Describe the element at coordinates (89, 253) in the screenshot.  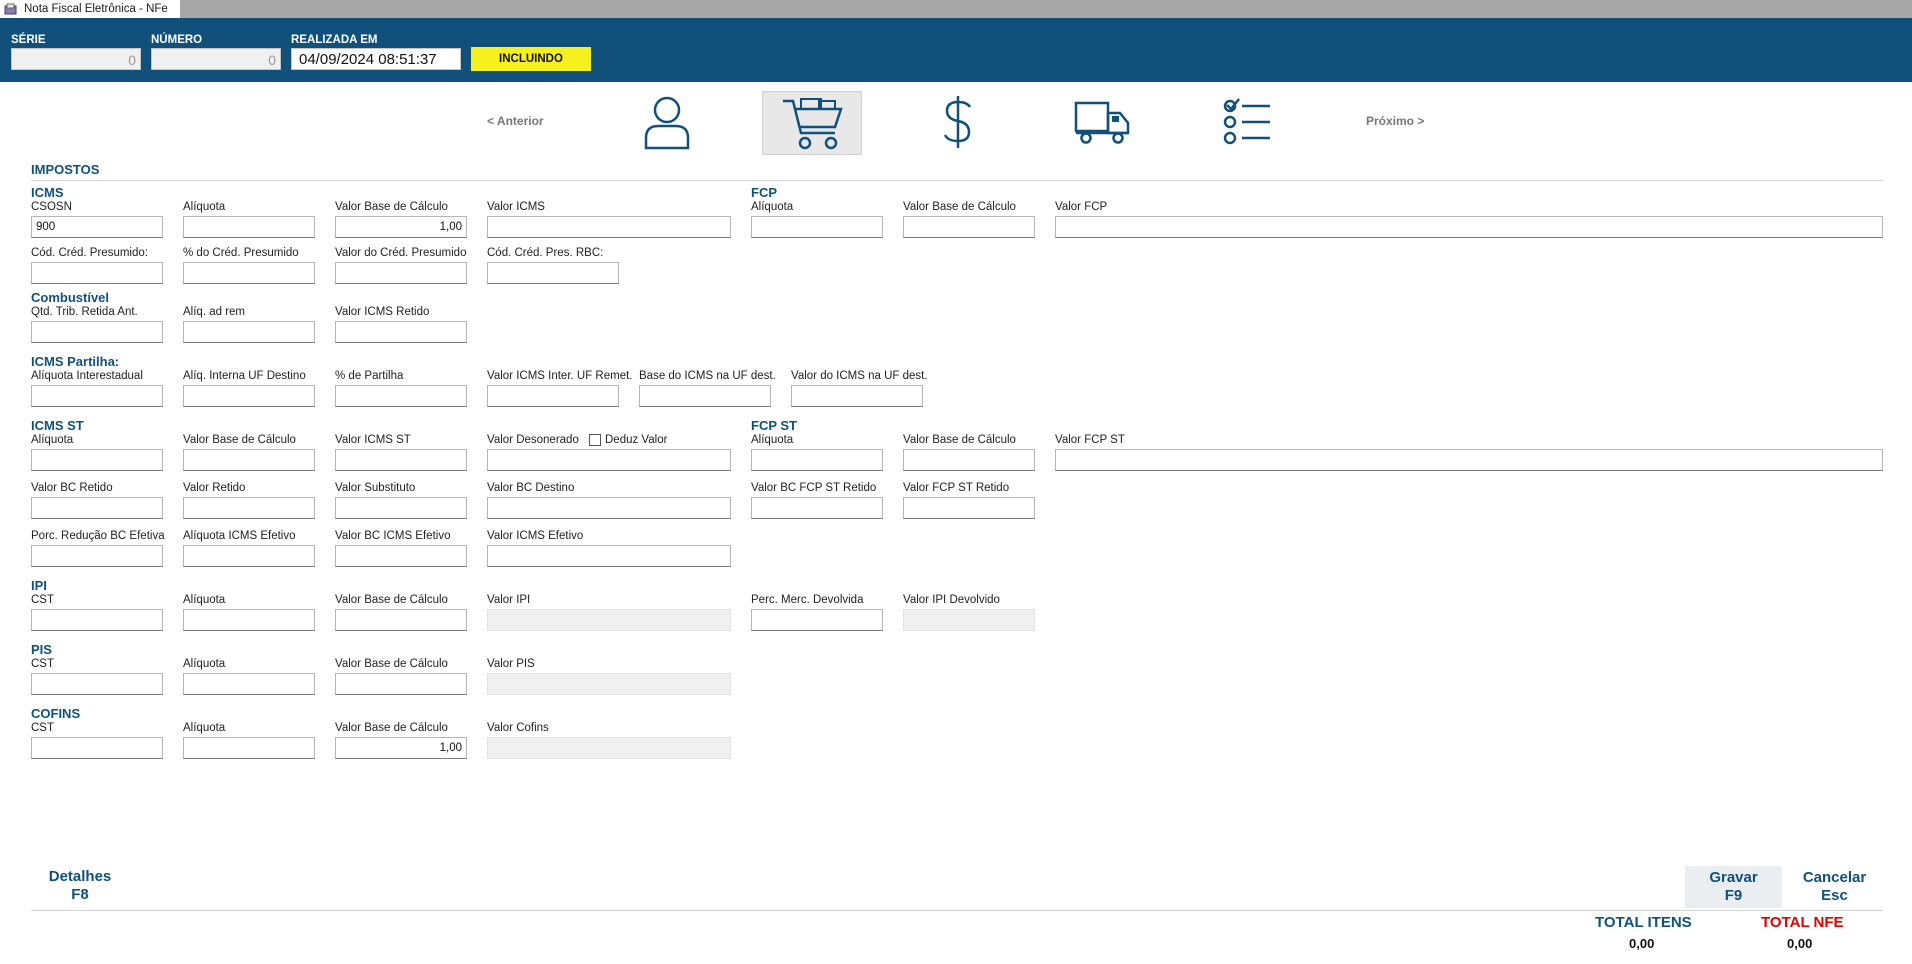
I see `cod-cred-label: Cód. Créd. Presumido:` at that location.